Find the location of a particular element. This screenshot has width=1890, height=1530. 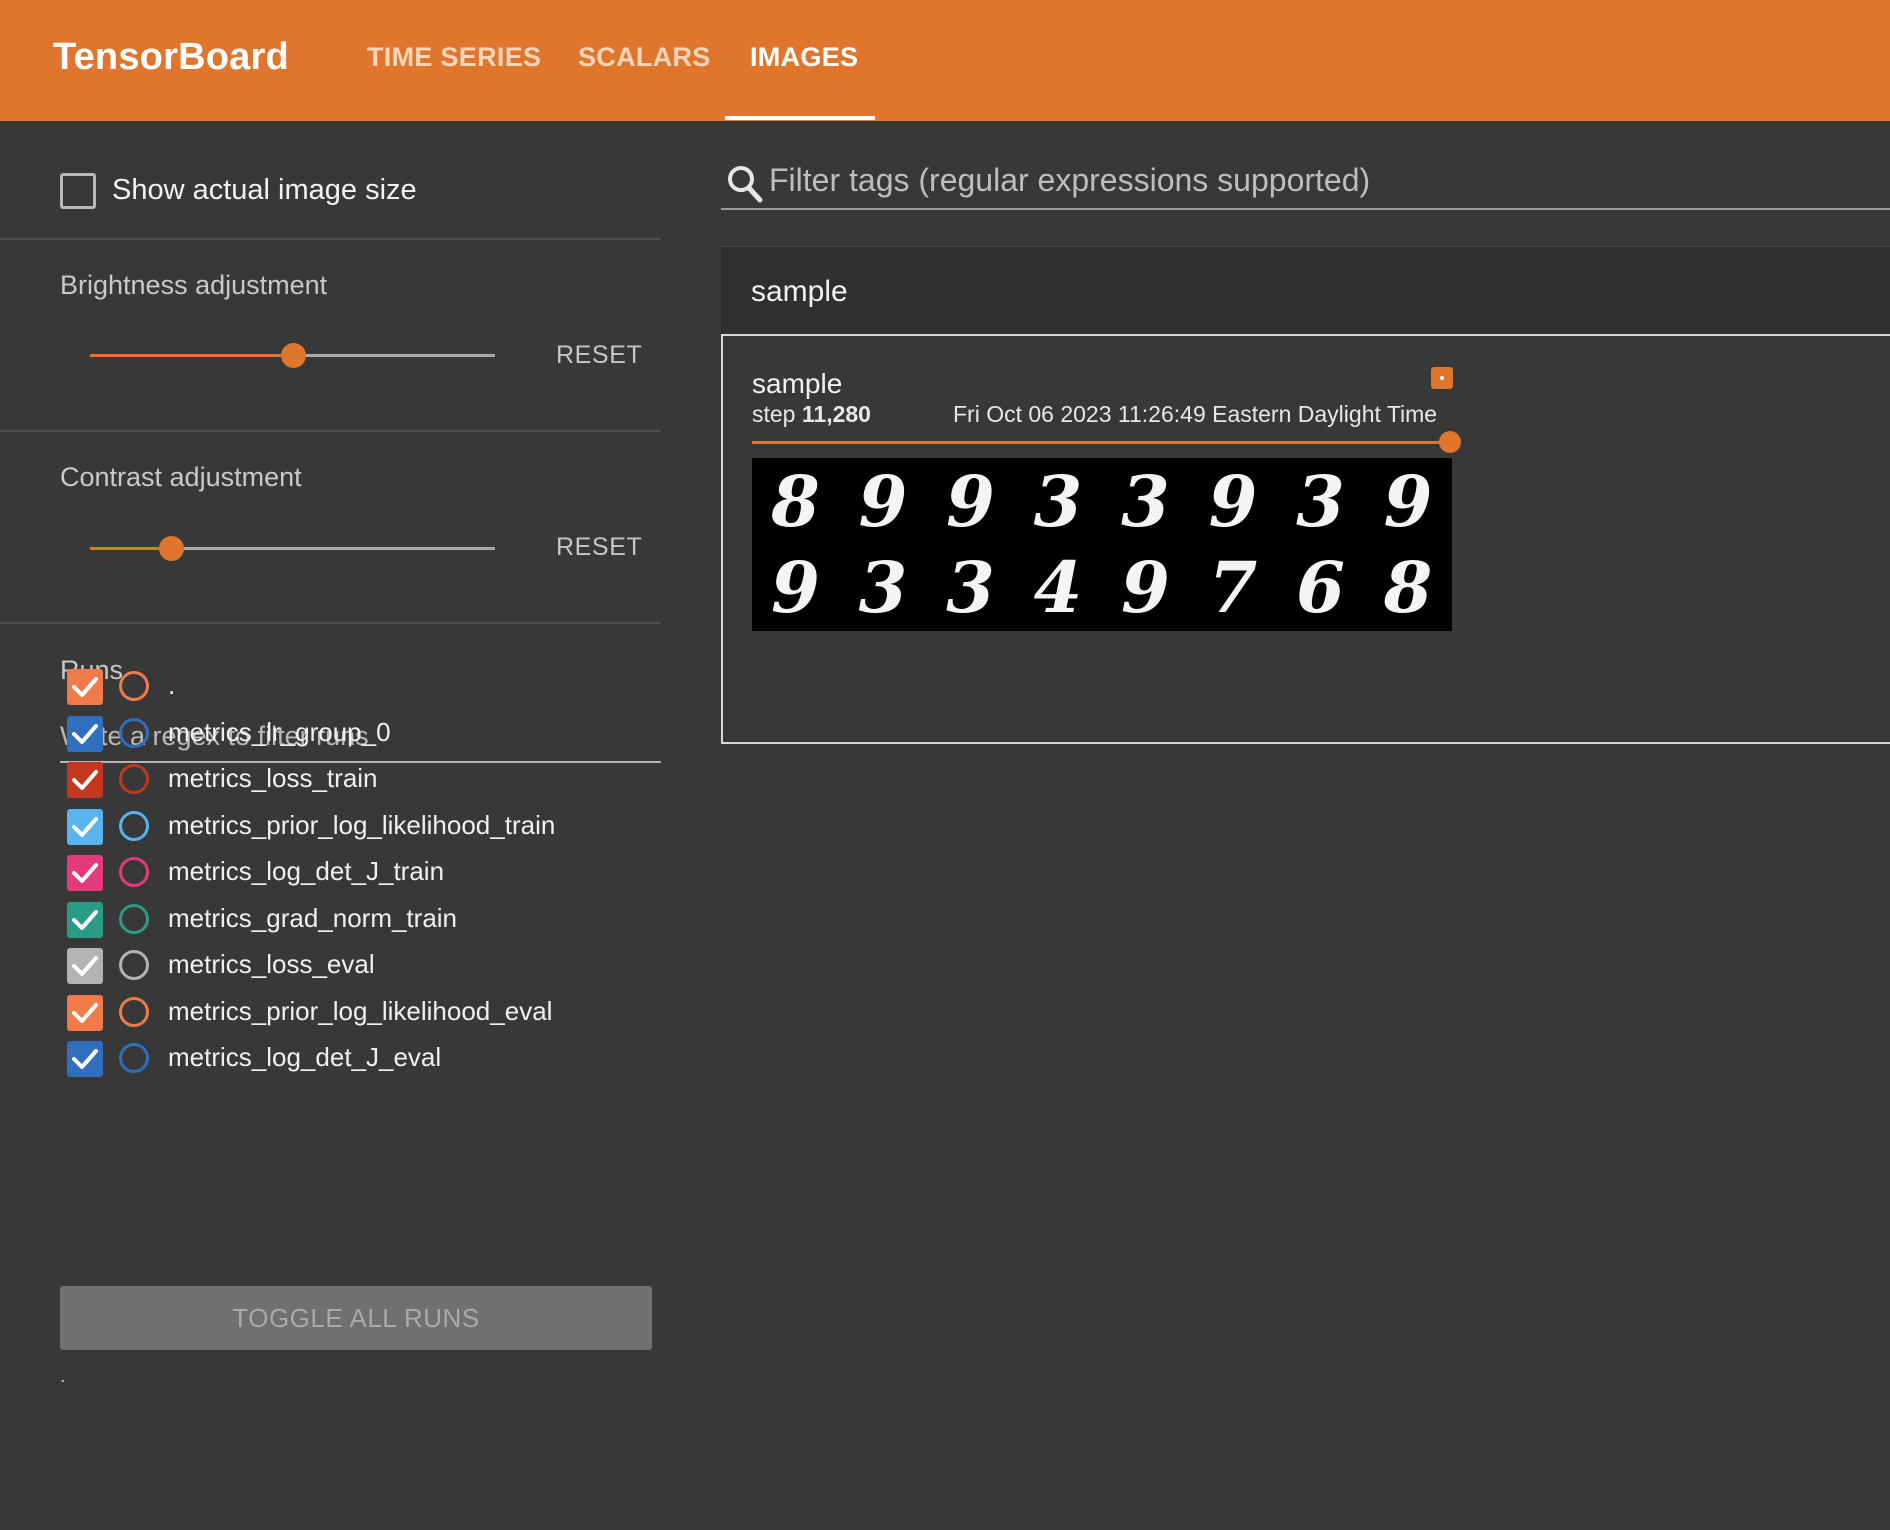

digit-tile: 7 is located at coordinates (1233, 587).